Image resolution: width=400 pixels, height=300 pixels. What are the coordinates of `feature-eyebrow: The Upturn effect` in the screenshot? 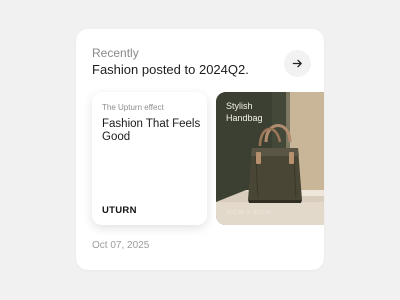 It's located at (133, 107).